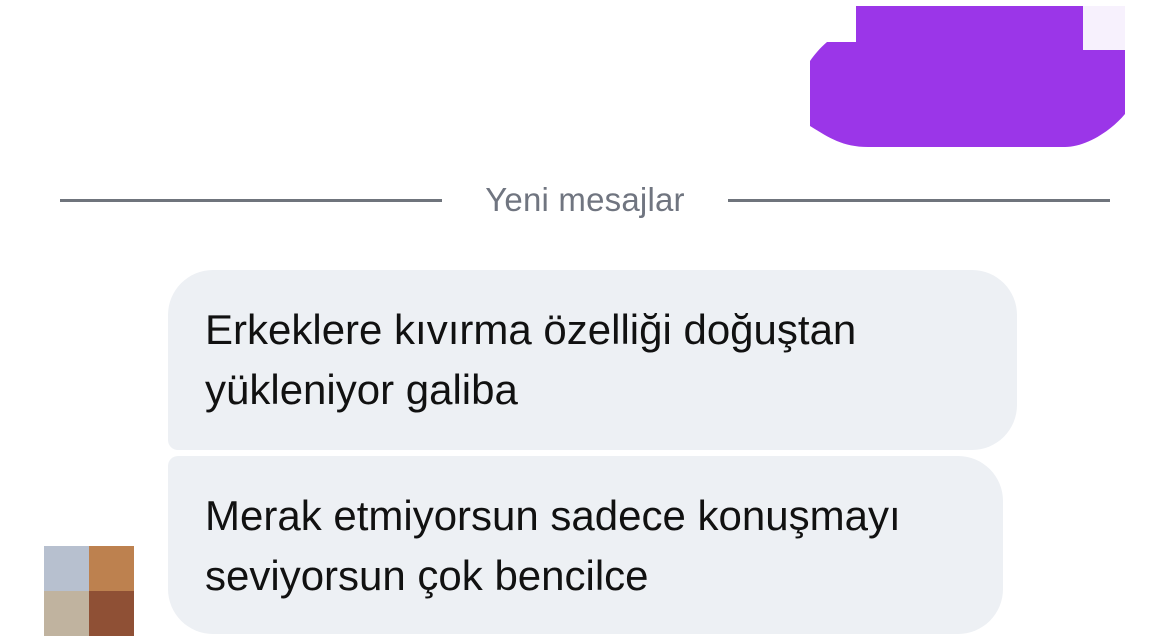  I want to click on sent-message-bubble-redacted, so click(975, 76).